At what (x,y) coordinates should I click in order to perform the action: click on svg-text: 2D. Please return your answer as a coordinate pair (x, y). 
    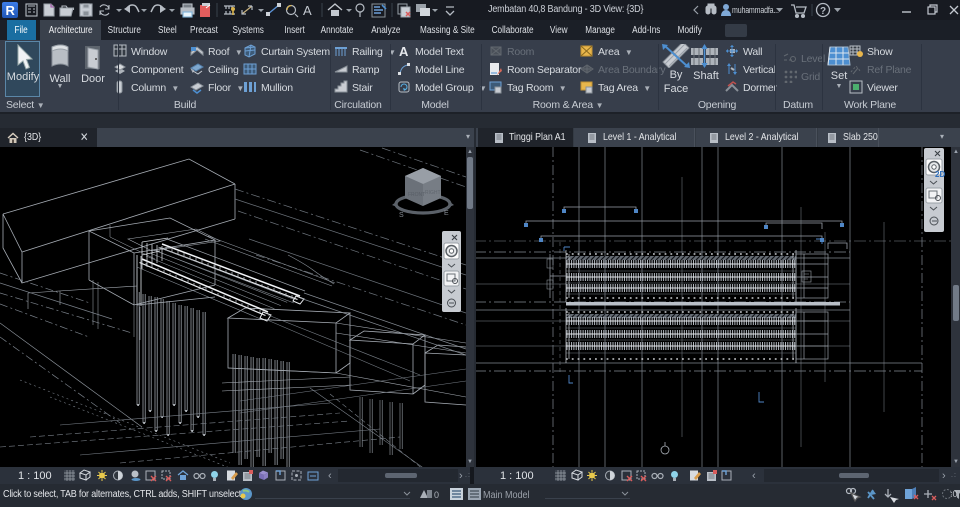
    Looking at the image, I should click on (940, 174).